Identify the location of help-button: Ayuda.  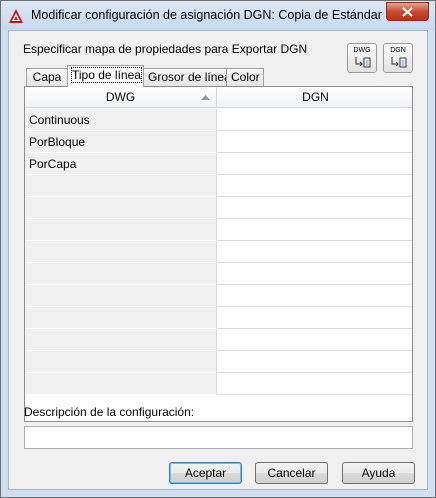
(378, 473).